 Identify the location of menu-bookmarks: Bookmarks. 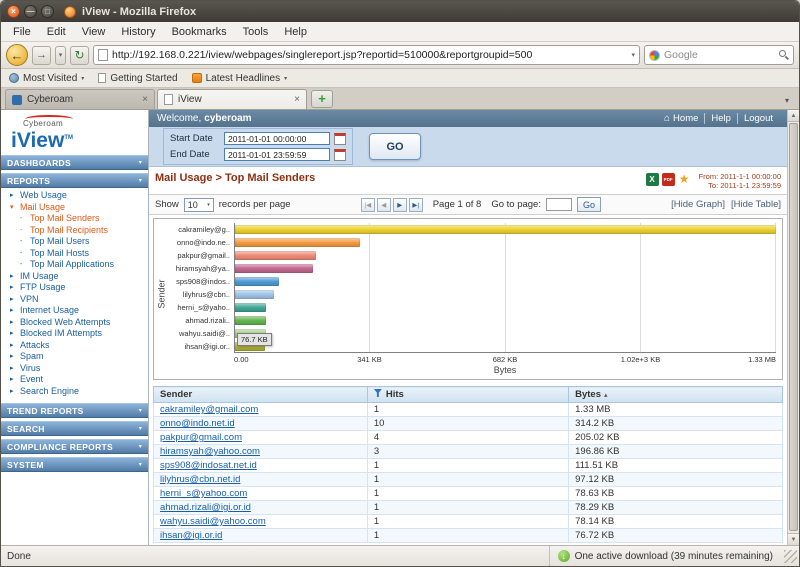
(199, 32).